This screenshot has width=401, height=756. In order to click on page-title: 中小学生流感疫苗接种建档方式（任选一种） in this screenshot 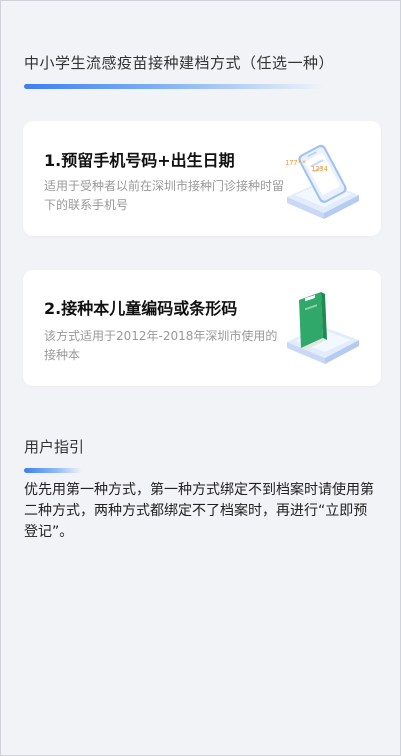, I will do `click(179, 63)`.